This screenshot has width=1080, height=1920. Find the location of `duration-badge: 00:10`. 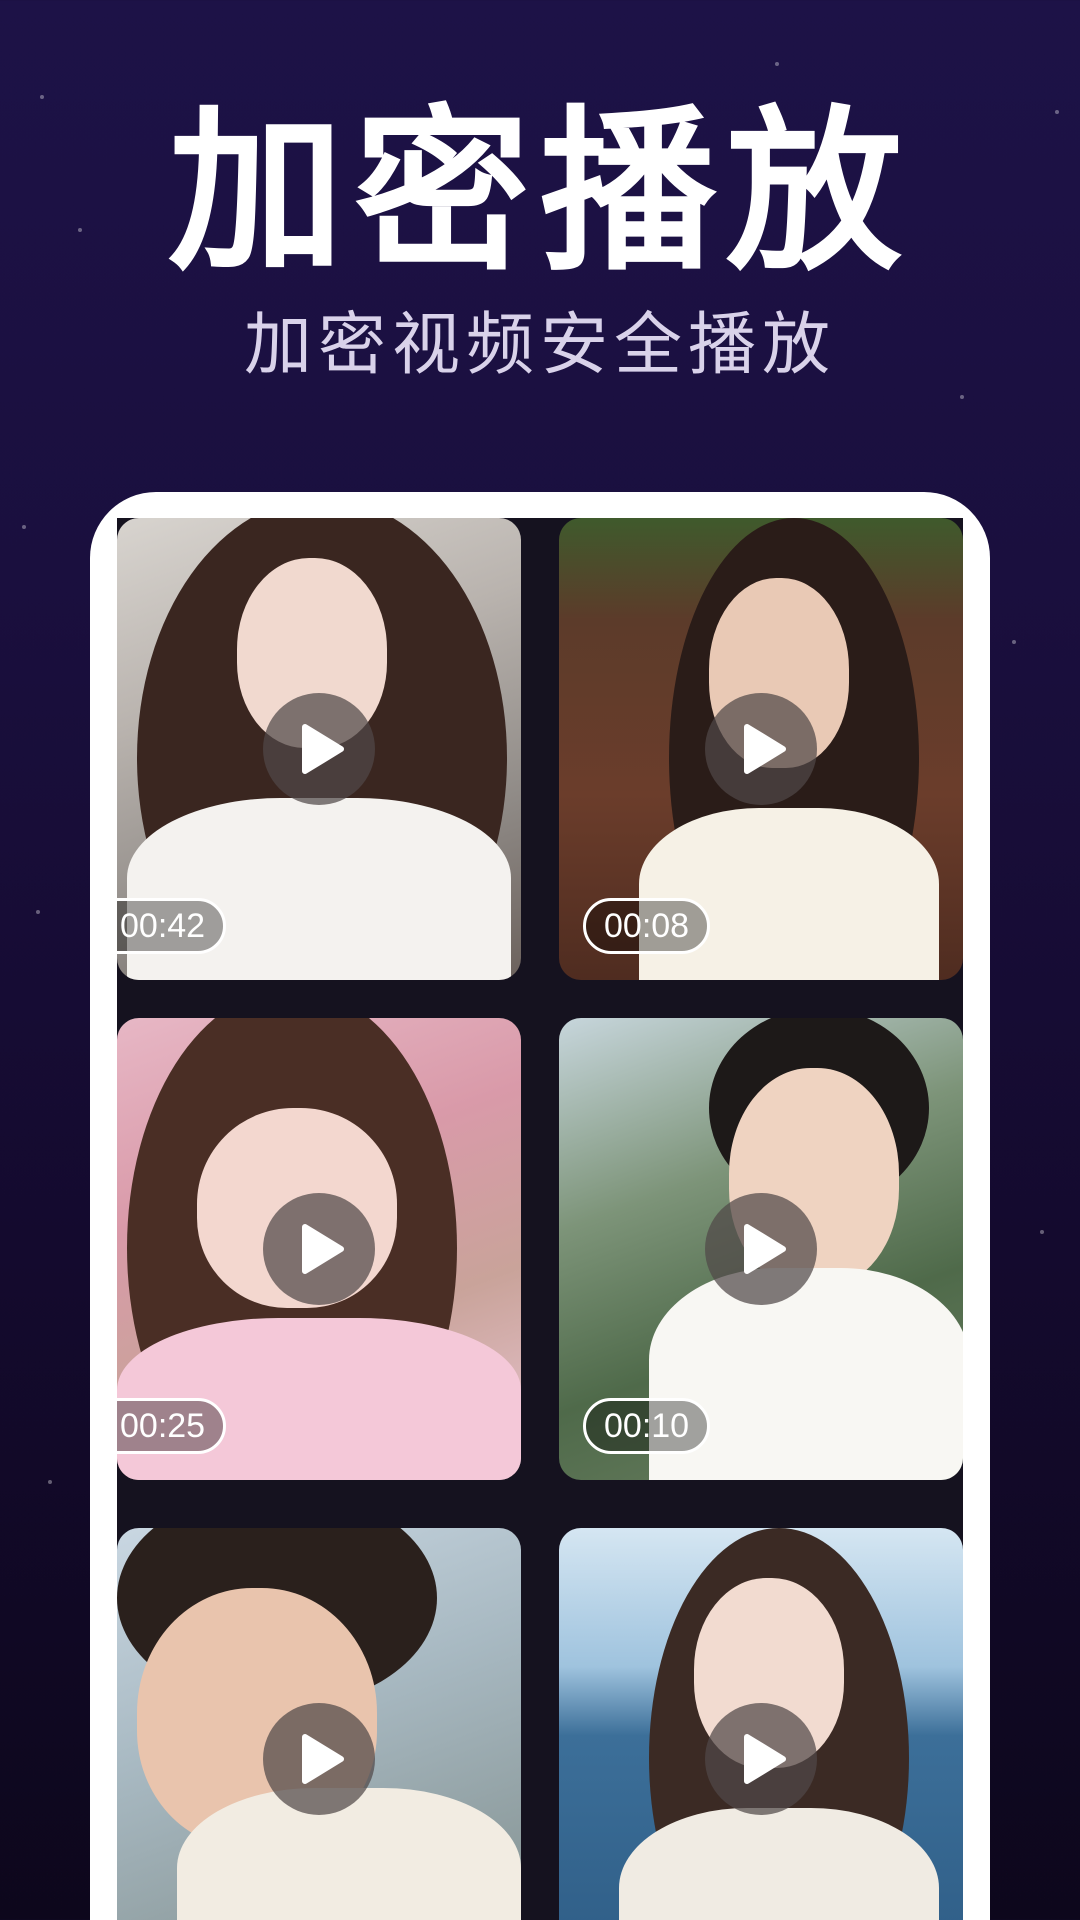

duration-badge: 00:10 is located at coordinates (647, 1426).